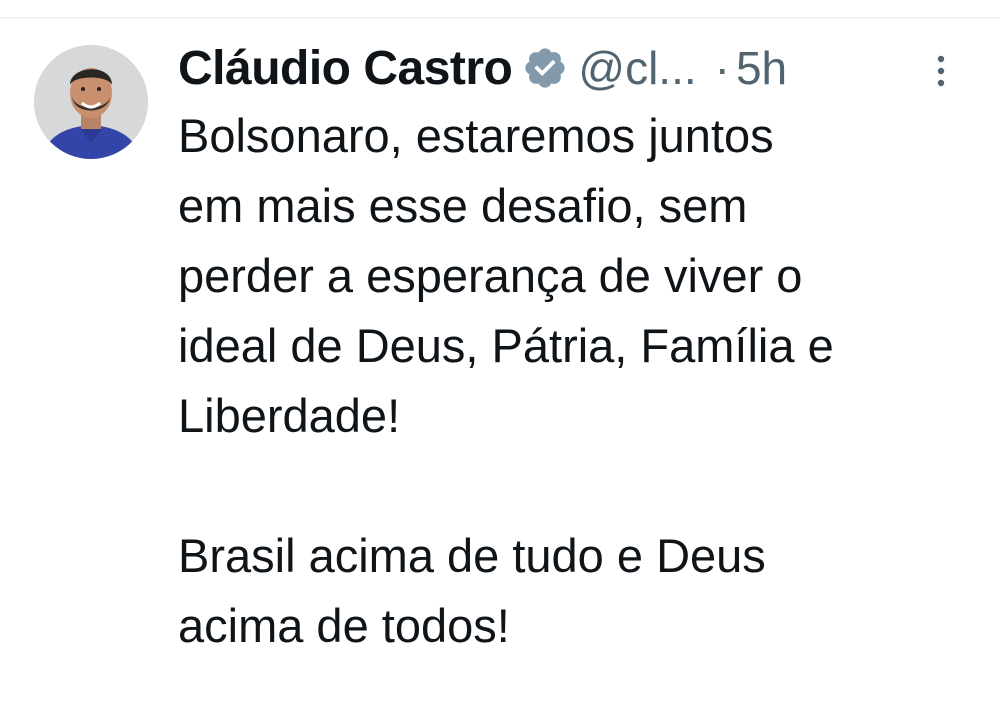 The image size is (1000, 705). Describe the element at coordinates (345, 68) in the screenshot. I see `author-display-name: Cláudio Castro` at that location.